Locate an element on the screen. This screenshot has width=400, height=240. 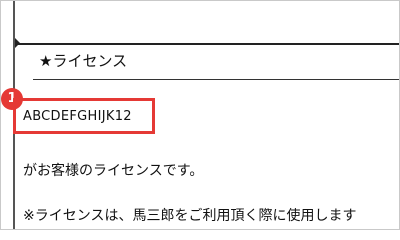
license-note: ※ライセンスは、馬三郎をご利用頂く際に使用します is located at coordinates (190, 216).